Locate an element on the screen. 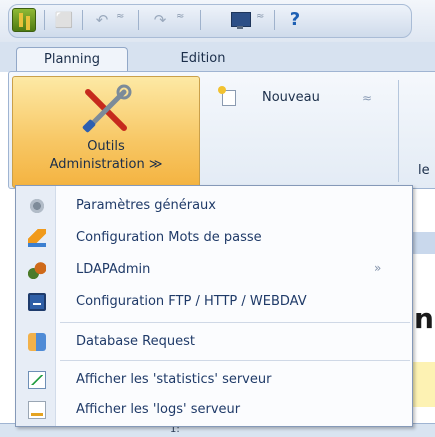 The image size is (435, 437). administration-label: Administration ≫ is located at coordinates (106, 164).